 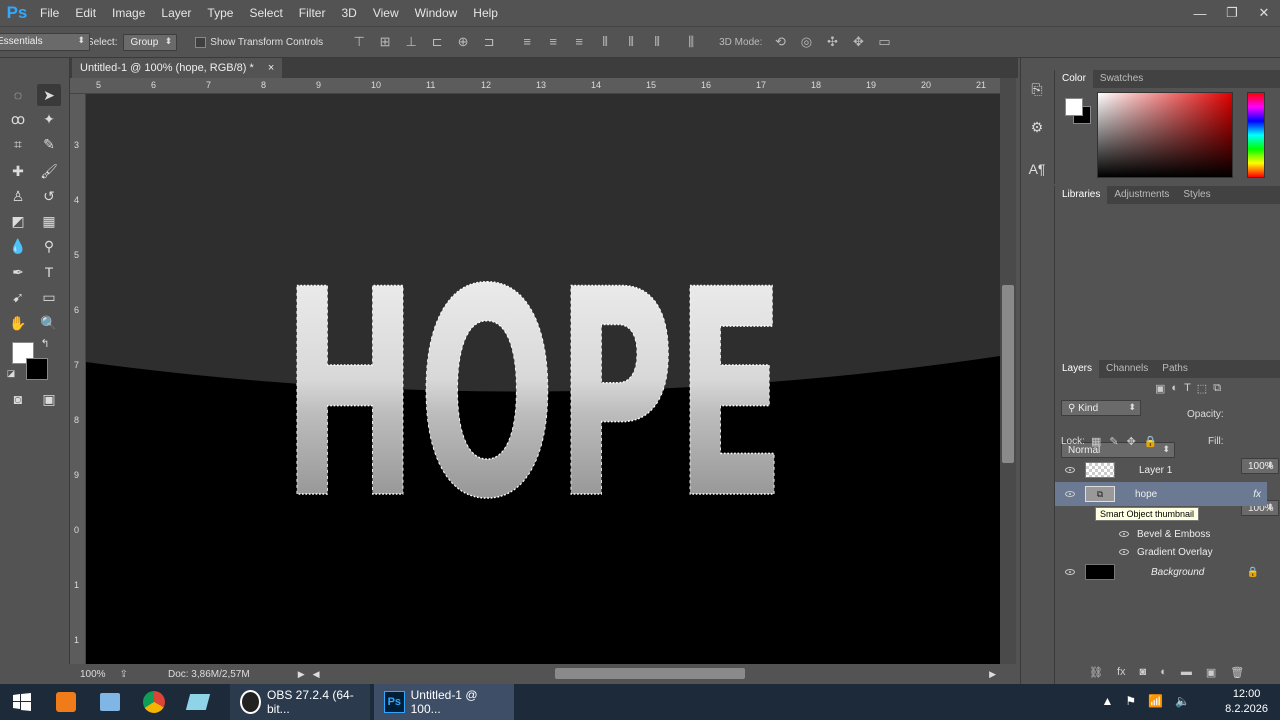 I want to click on status-menu-arrow-icon: ▶, so click(x=301, y=674).